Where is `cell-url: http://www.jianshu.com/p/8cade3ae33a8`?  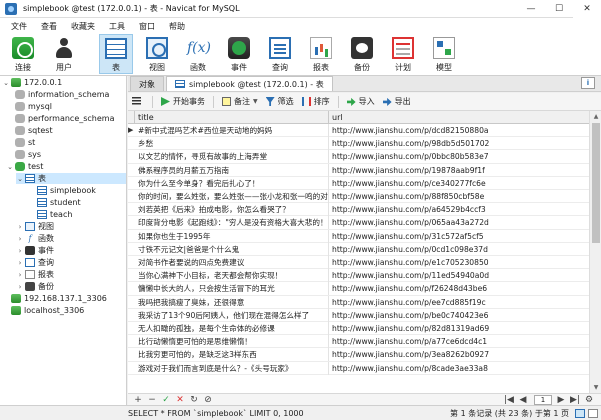
cell-url: http://www.jianshu.com/p/8cade3ae33a8 is located at coordinates (459, 368).